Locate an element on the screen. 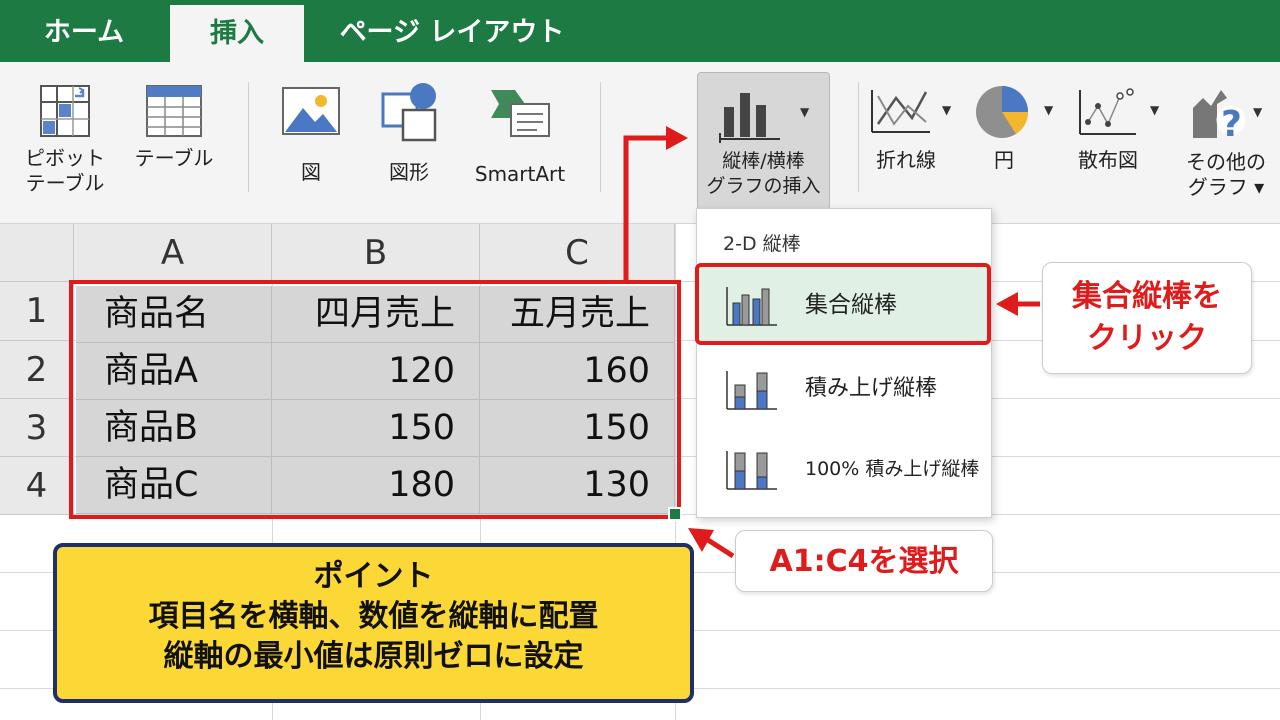  stacked-column-icon is located at coordinates (751, 390).